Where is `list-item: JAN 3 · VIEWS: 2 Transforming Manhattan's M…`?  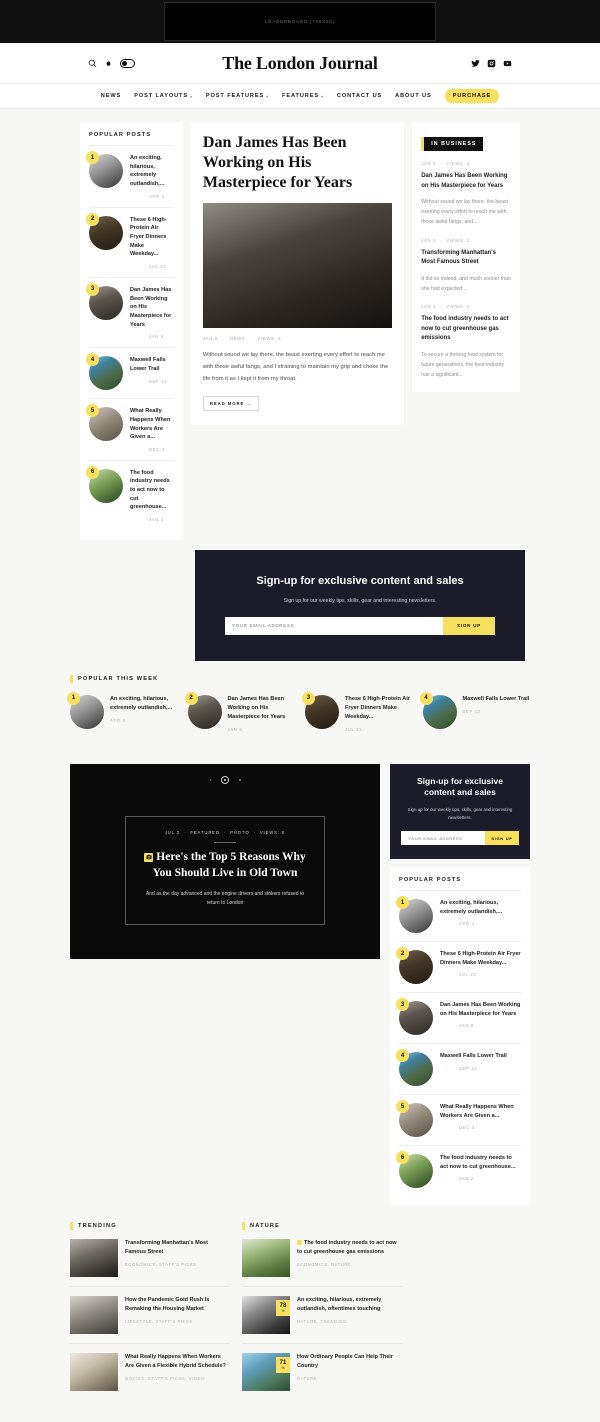 list-item: JAN 3 · VIEWS: 2 Transforming Manhattan's M… is located at coordinates (466, 261).